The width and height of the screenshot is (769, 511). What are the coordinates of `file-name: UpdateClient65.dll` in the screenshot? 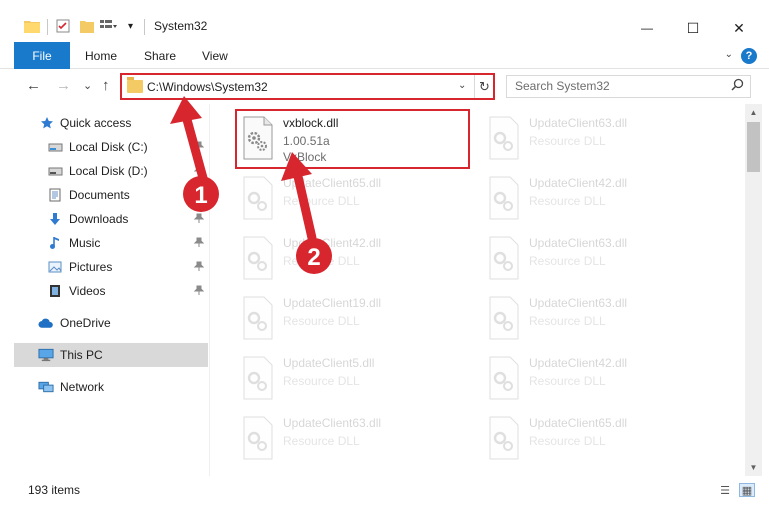 It's located at (332, 183).